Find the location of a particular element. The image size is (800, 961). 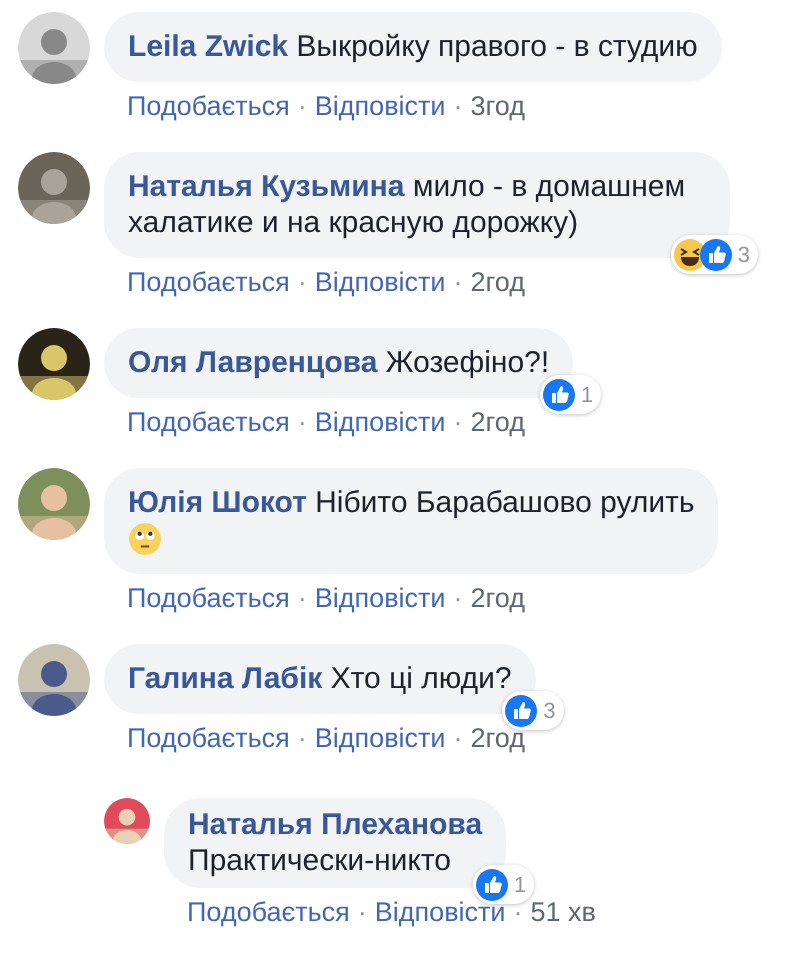

comment-text: Юлія Шокот Нібито Барабашово рулить is located at coordinates (411, 502).